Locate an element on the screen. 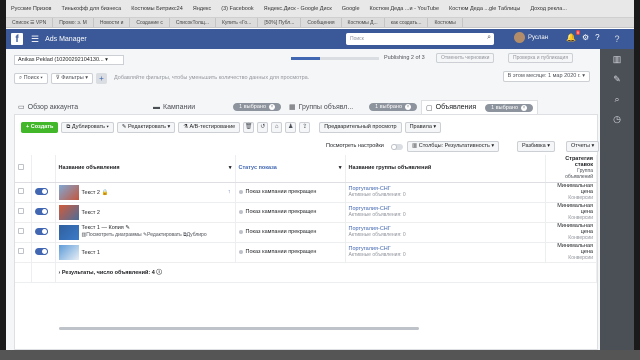  status-text: Показ кампании прекращен is located at coordinates (281, 212).